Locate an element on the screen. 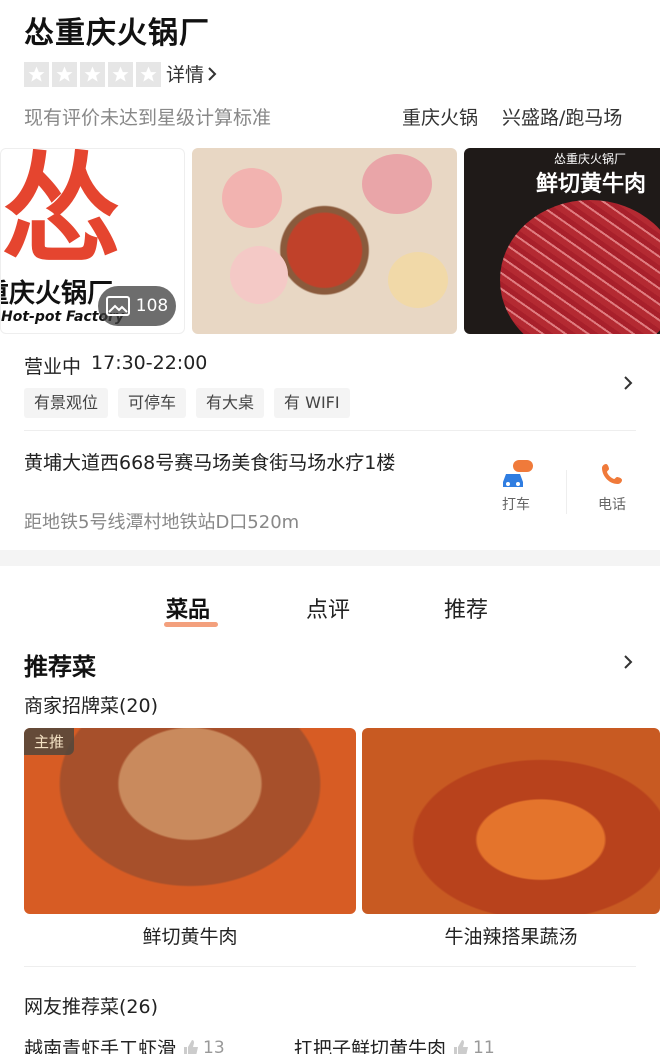  image-title: 鲜切黄牛肉 is located at coordinates (591, 184).